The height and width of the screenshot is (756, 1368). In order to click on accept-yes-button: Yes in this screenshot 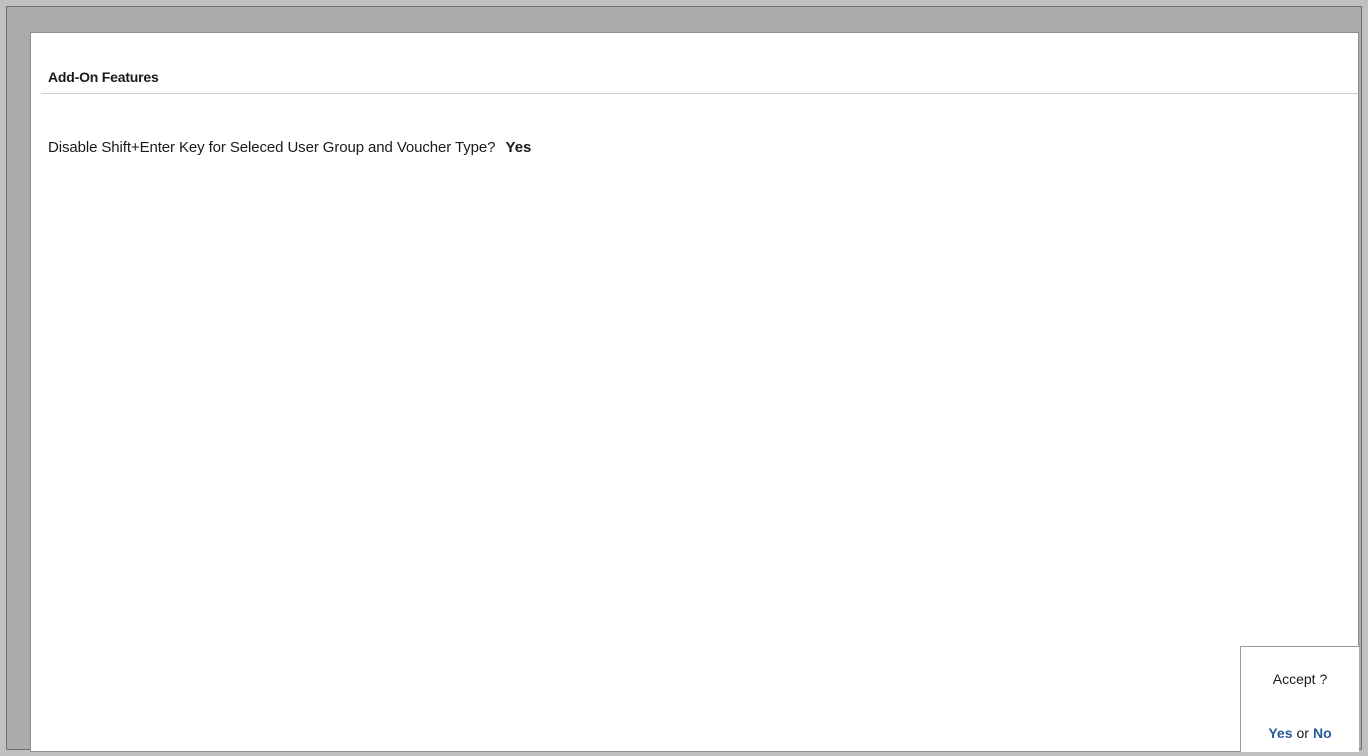, I will do `click(1280, 733)`.